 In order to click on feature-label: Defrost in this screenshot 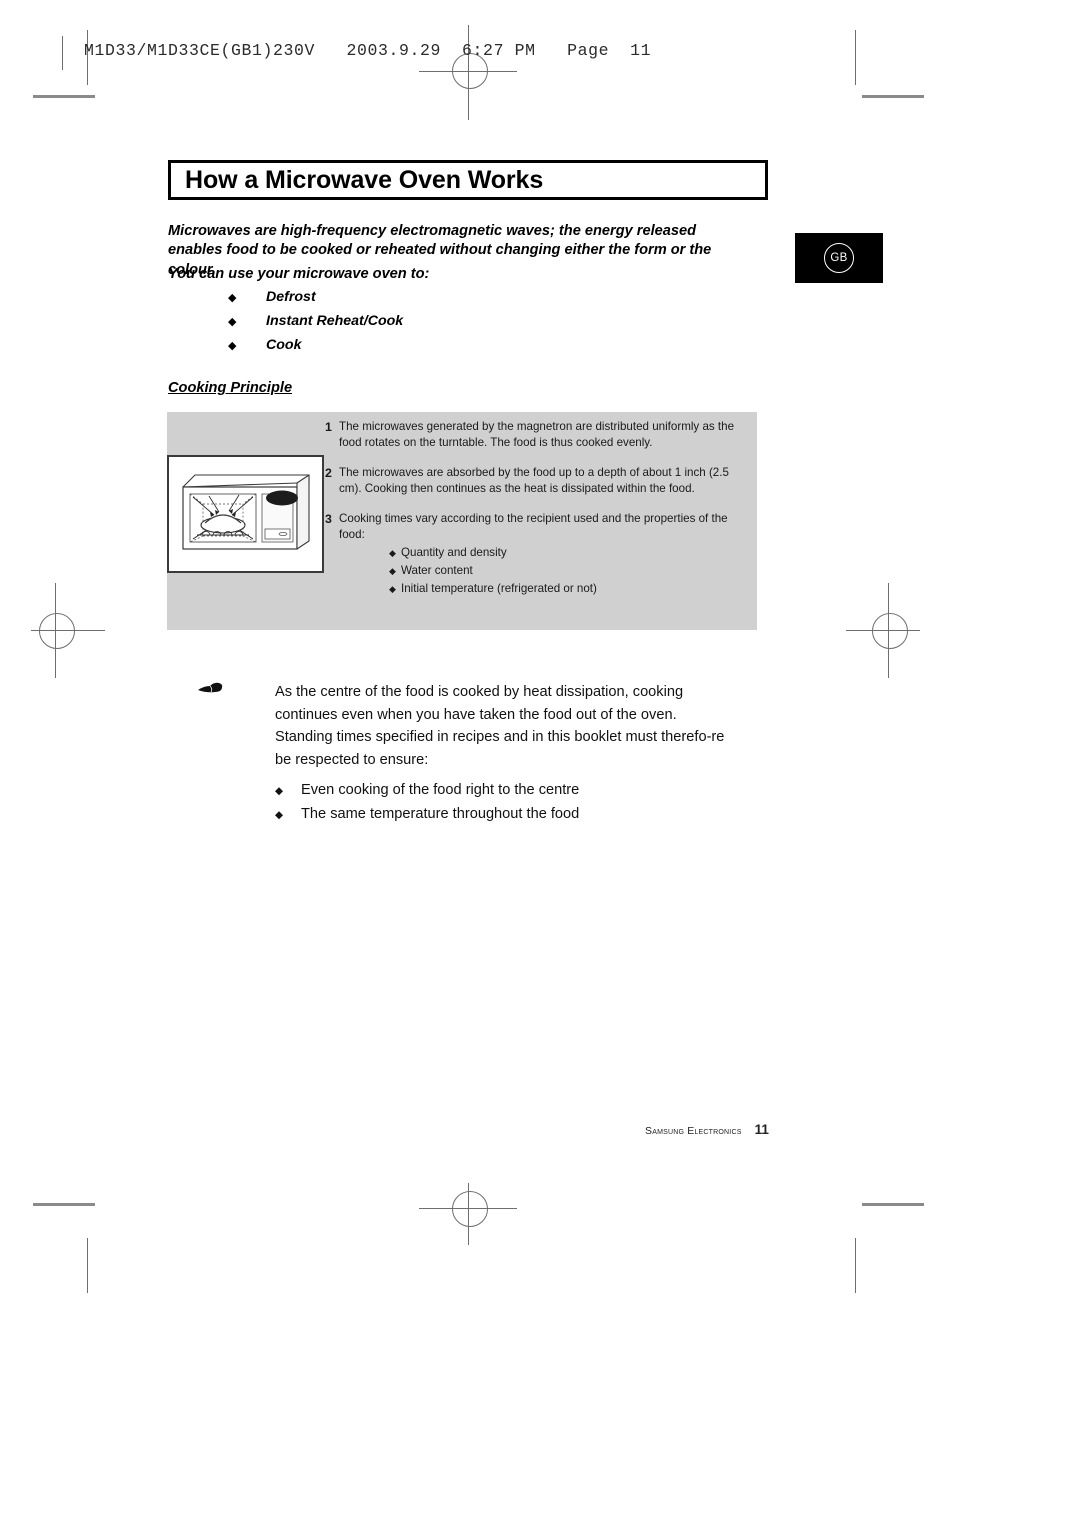, I will do `click(291, 297)`.